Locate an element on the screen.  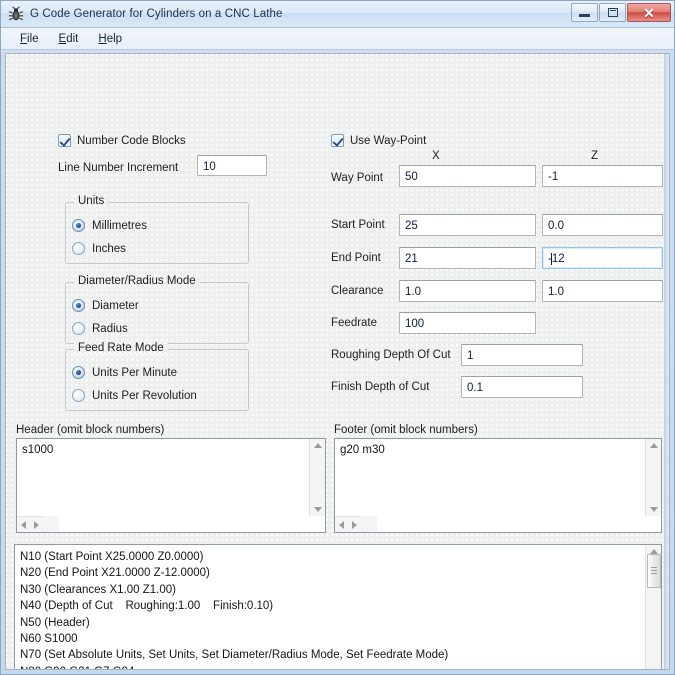
start-point-label: Start Point is located at coordinates (358, 225).